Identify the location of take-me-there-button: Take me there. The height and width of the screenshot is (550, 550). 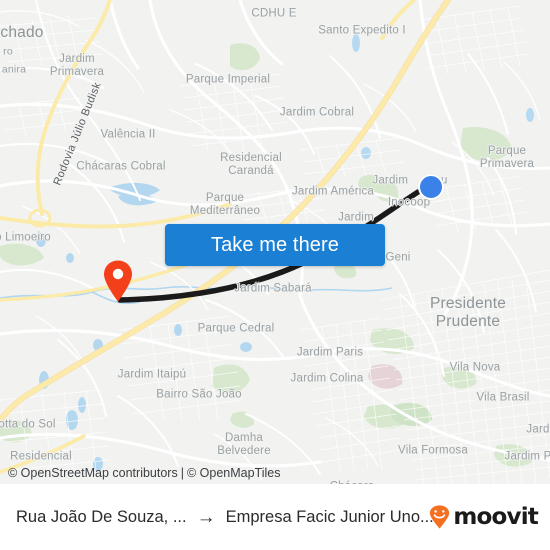
(275, 245).